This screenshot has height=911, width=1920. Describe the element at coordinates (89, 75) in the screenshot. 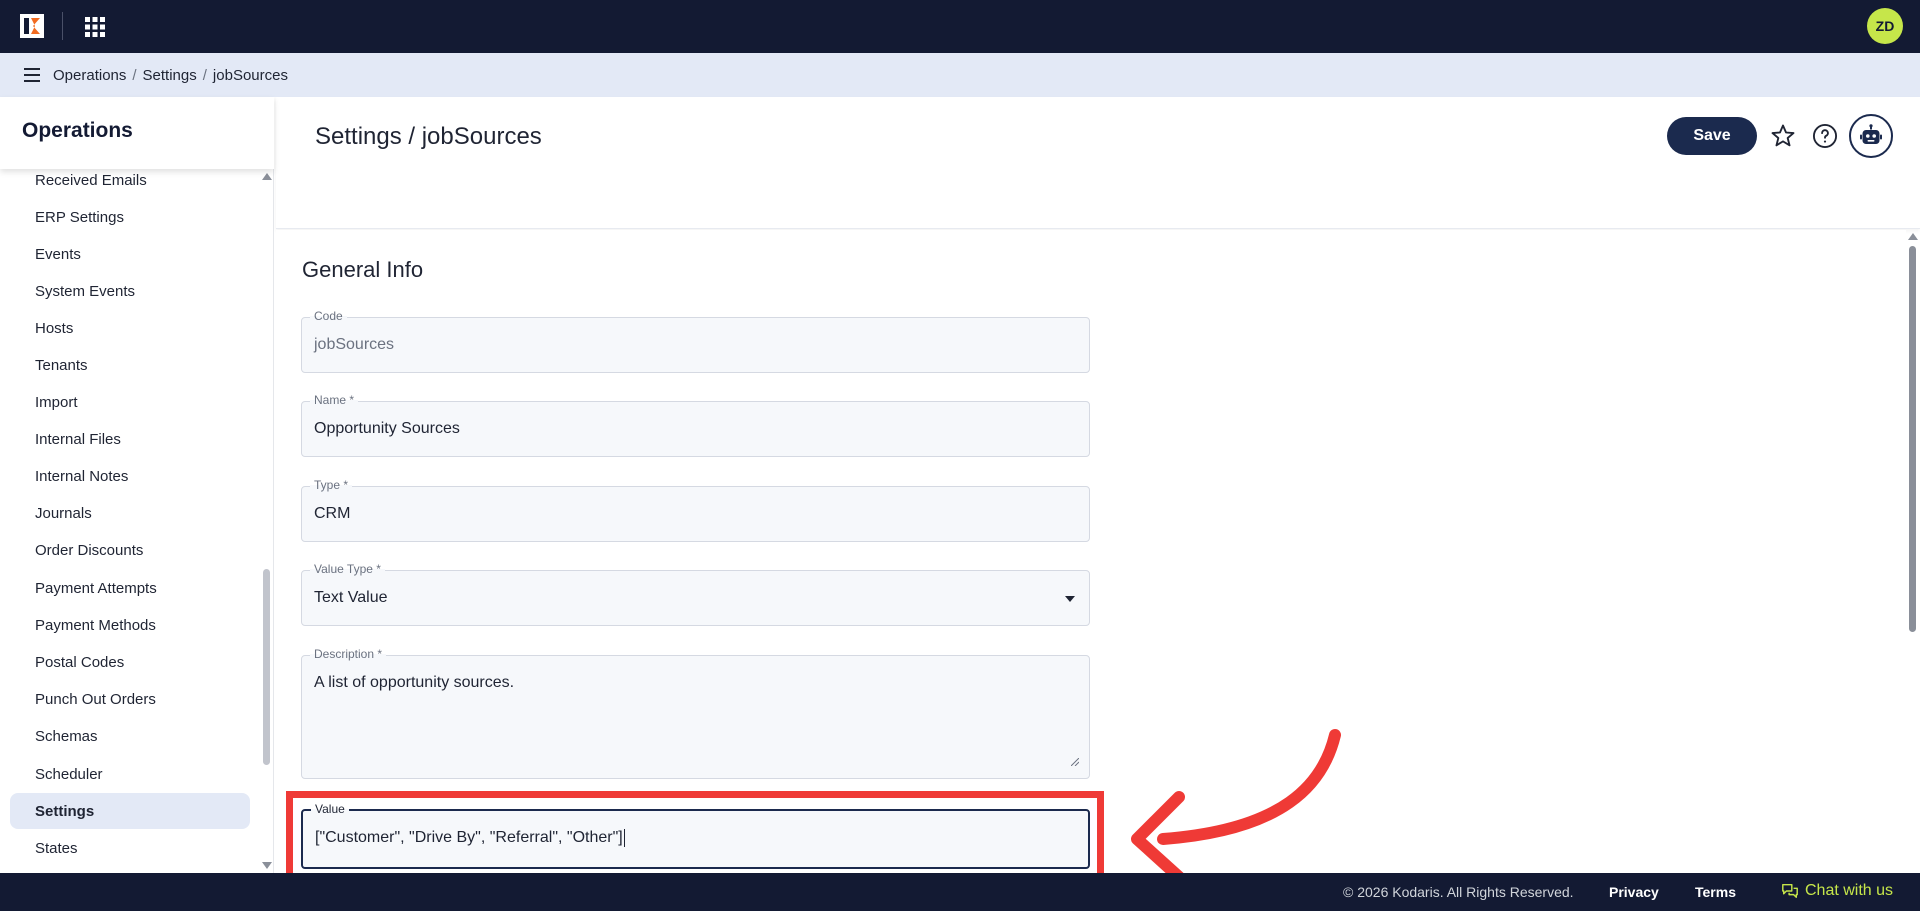

I see `breadcrumb-operations: Operations` at that location.